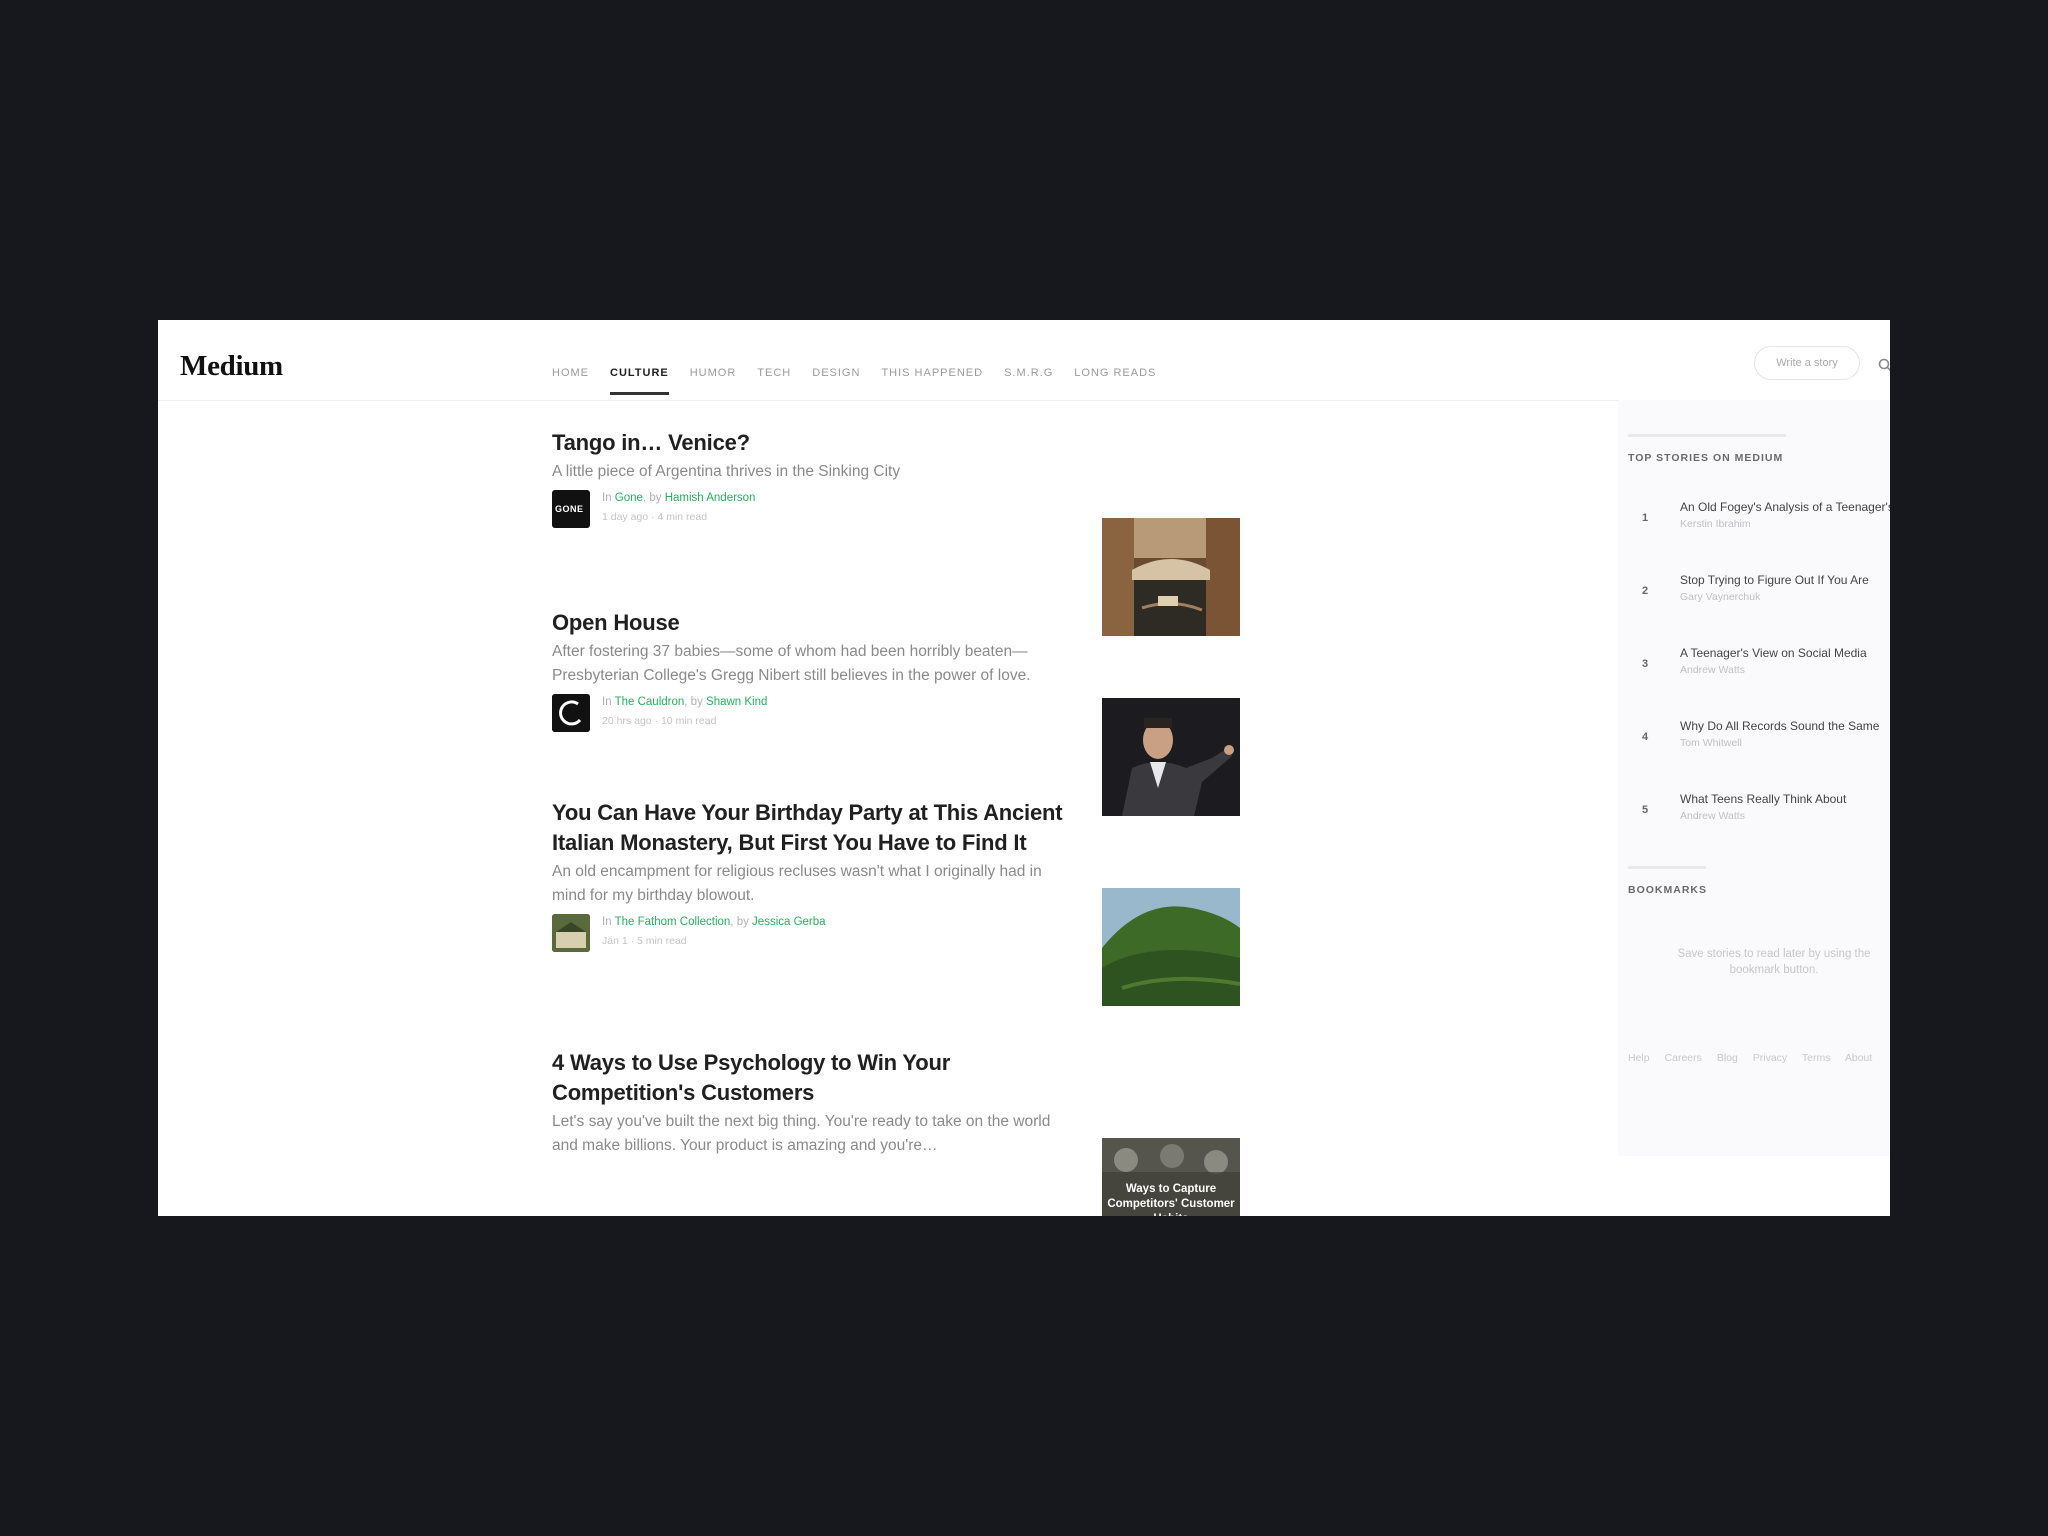 This screenshot has width=2048, height=1536. Describe the element at coordinates (710, 498) in the screenshot. I see `author-link: Hamish Anderson` at that location.